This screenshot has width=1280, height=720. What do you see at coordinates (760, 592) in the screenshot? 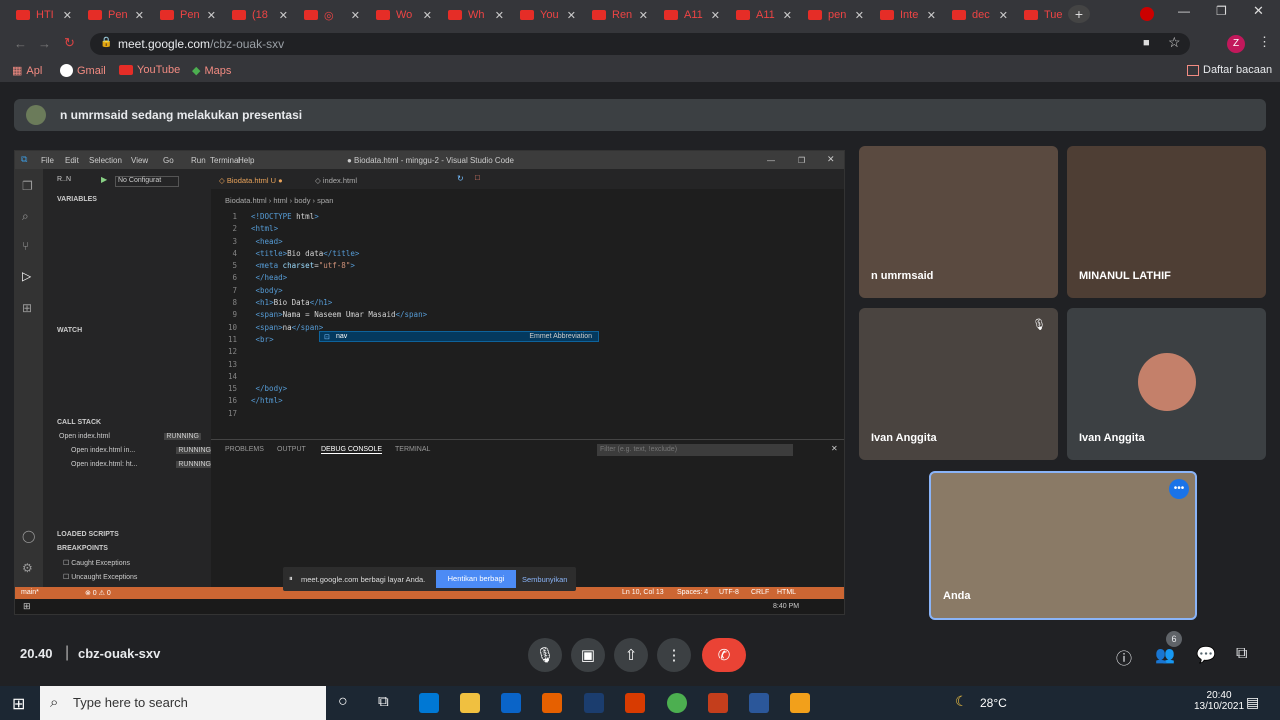
I see `status-eol: CRLF` at bounding box center [760, 592].